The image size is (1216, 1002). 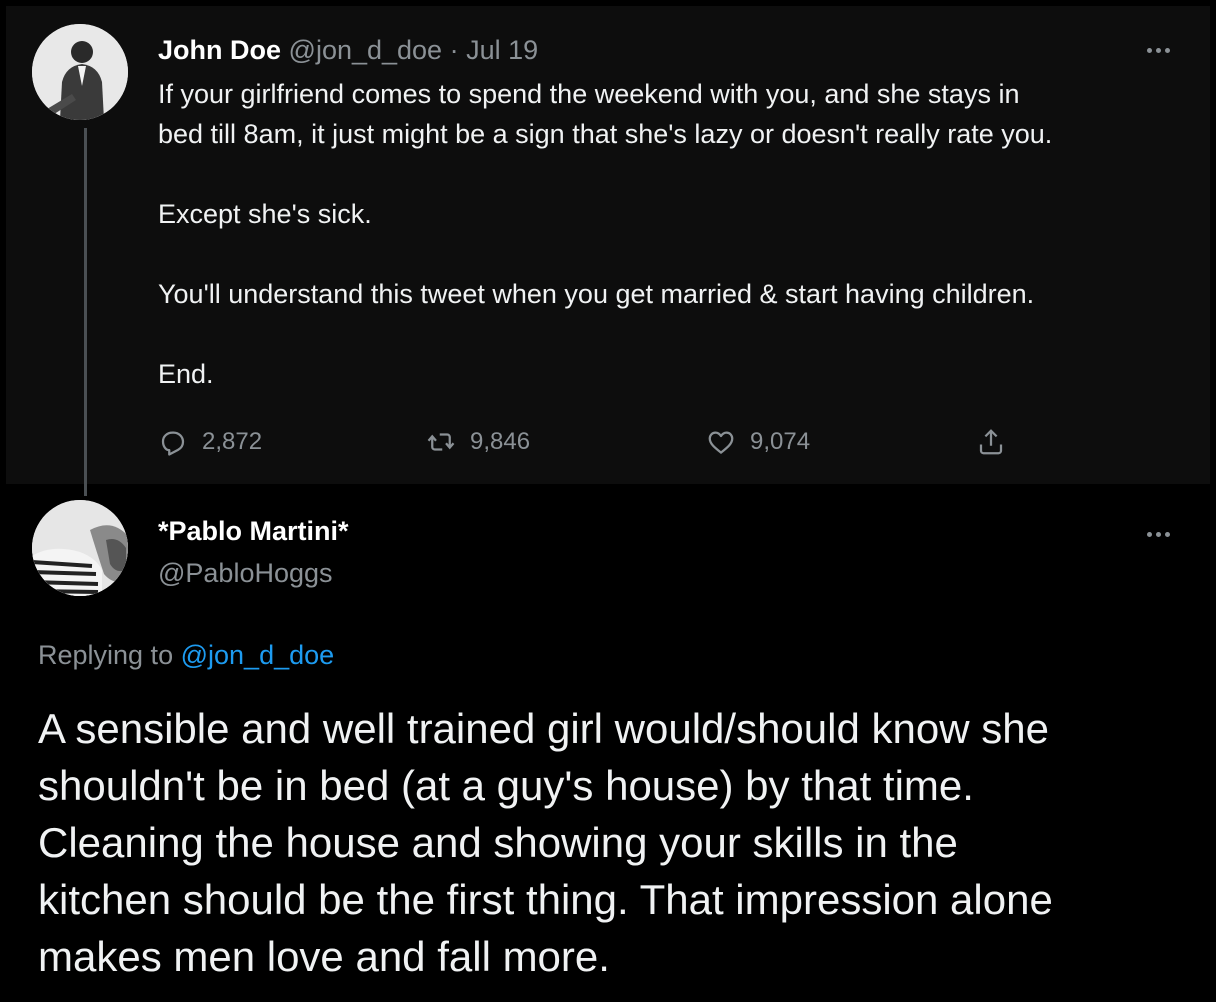 What do you see at coordinates (500, 441) in the screenshot?
I see `retweet-count: 9,846` at bounding box center [500, 441].